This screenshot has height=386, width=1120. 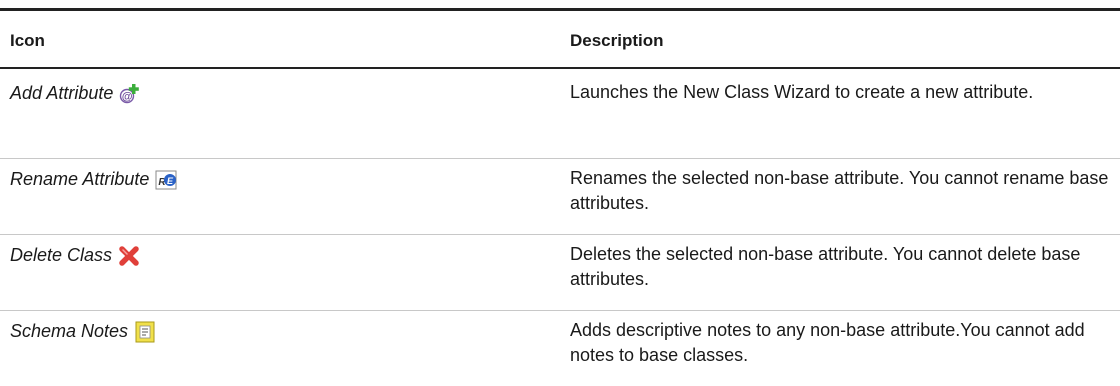 I want to click on table-top-rule, so click(x=560, y=9).